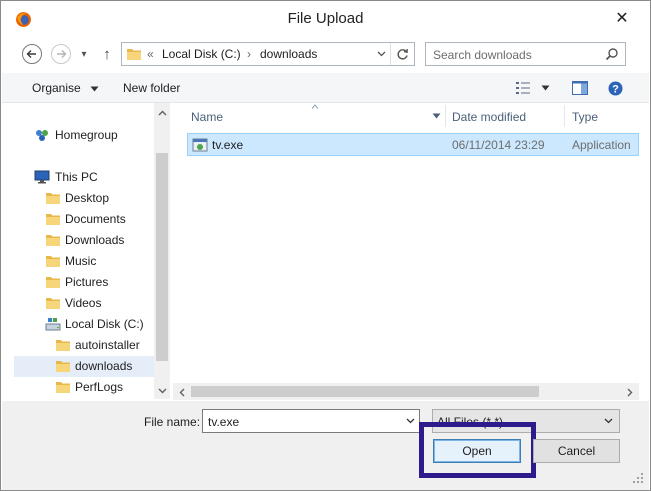  Describe the element at coordinates (104, 324) in the screenshot. I see `sidebar-item-label: Local Disk (C:)` at that location.